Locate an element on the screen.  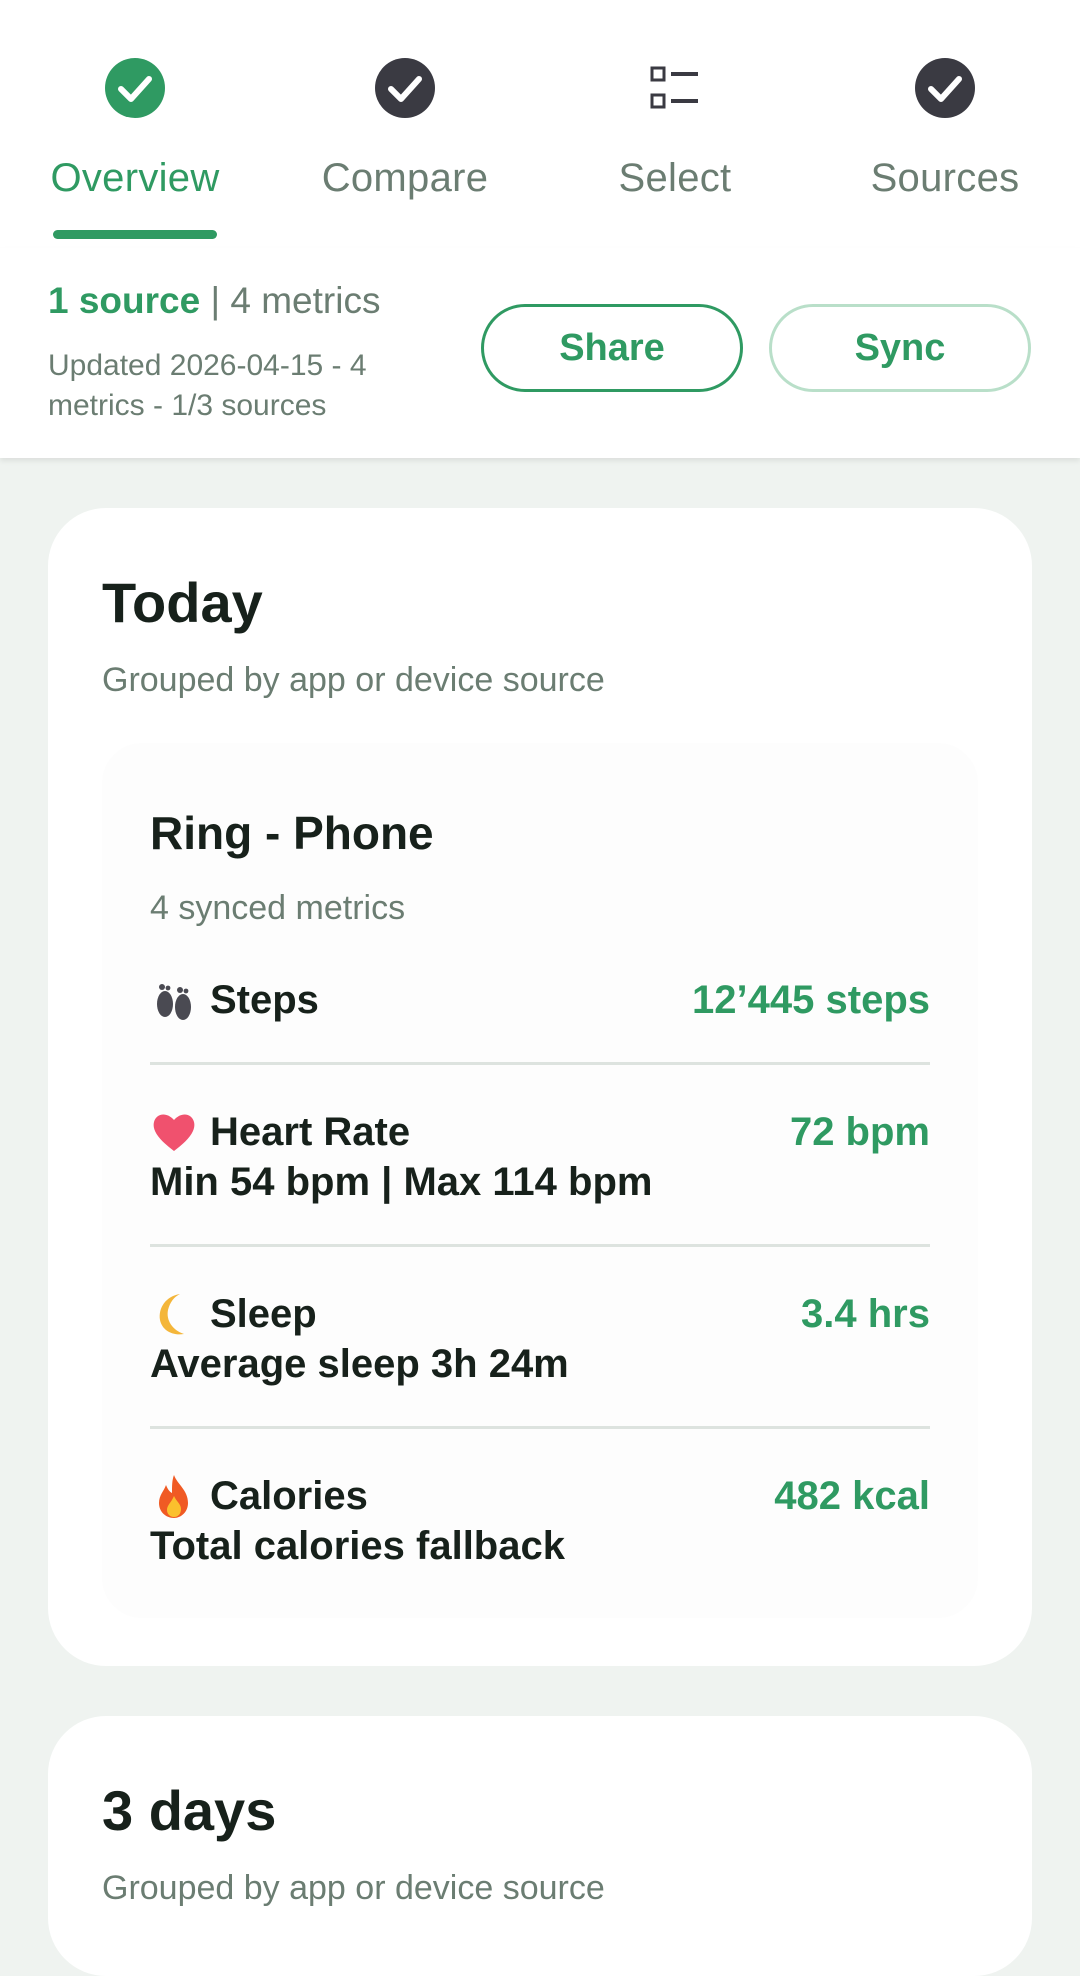
sync-button: Sync is located at coordinates (900, 348).